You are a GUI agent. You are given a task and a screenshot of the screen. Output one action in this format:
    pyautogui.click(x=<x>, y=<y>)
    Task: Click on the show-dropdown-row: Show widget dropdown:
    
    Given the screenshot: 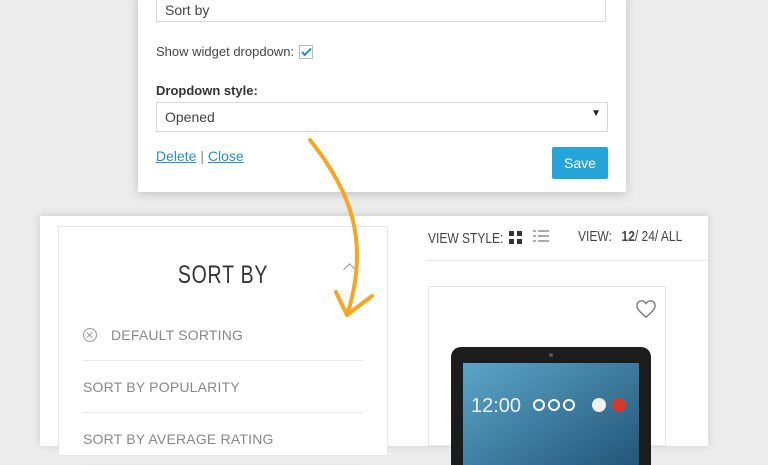 What is the action you would take?
    pyautogui.click(x=235, y=51)
    